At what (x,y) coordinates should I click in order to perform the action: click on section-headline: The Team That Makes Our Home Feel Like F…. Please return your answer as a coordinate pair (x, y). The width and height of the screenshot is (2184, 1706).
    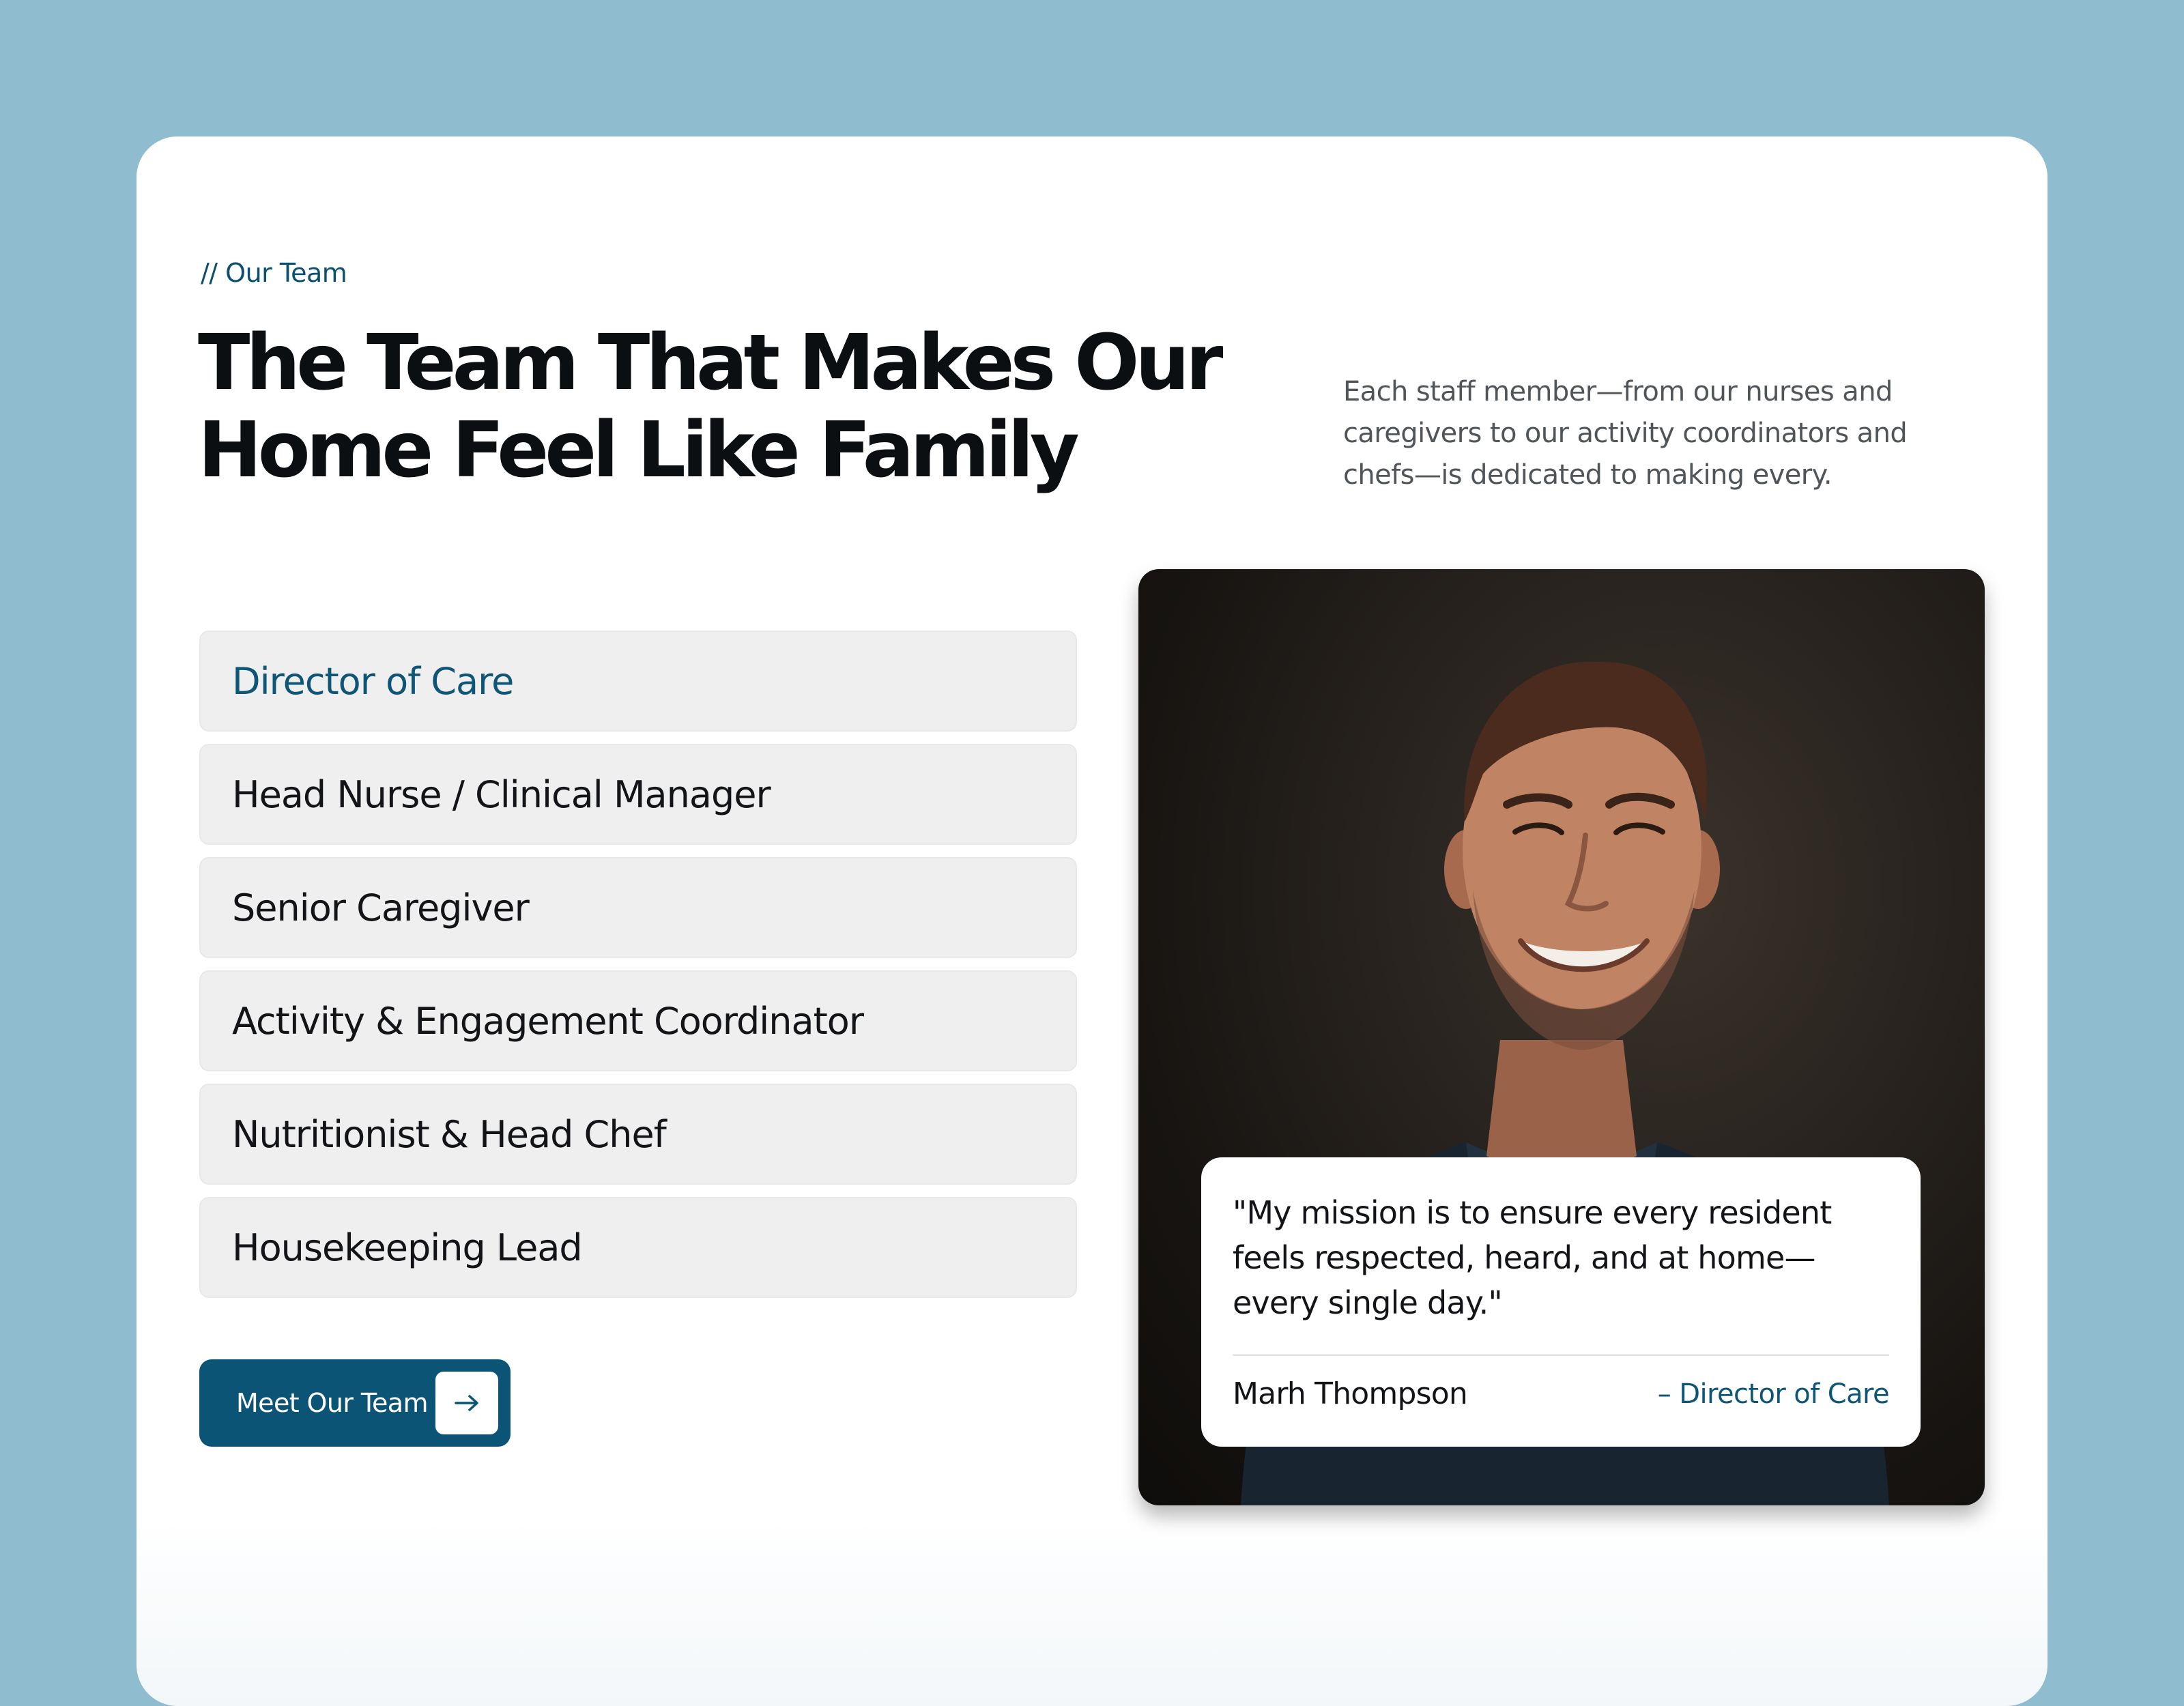
    Looking at the image, I should click on (710, 407).